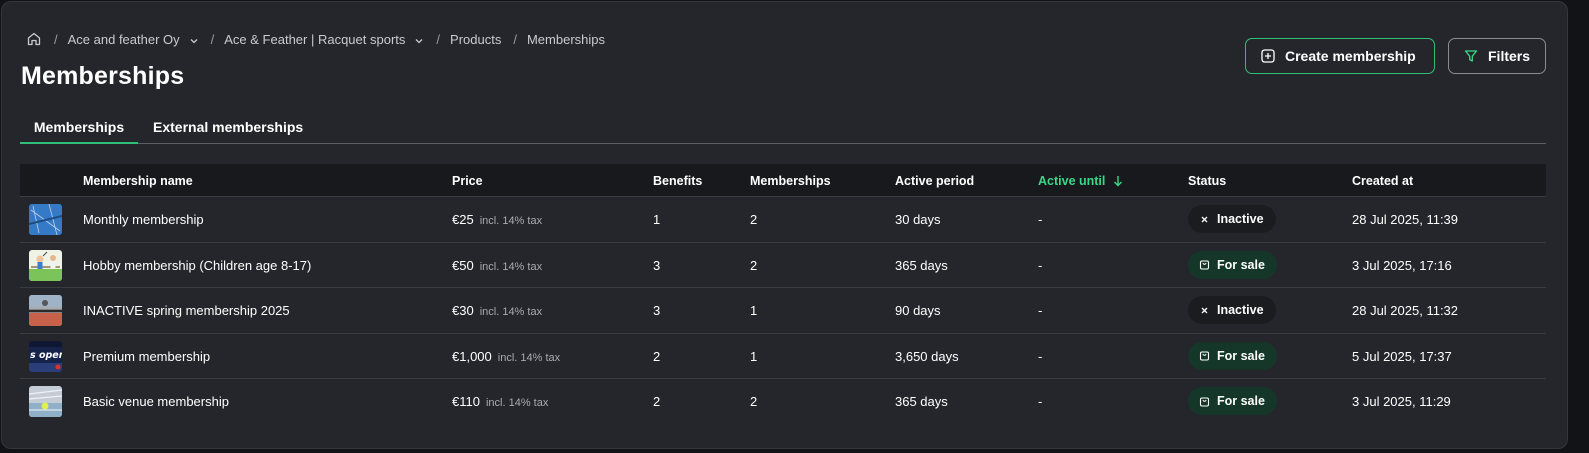 Image resolution: width=1589 pixels, height=453 pixels. I want to click on membership-name: Premium membership, so click(146, 356).